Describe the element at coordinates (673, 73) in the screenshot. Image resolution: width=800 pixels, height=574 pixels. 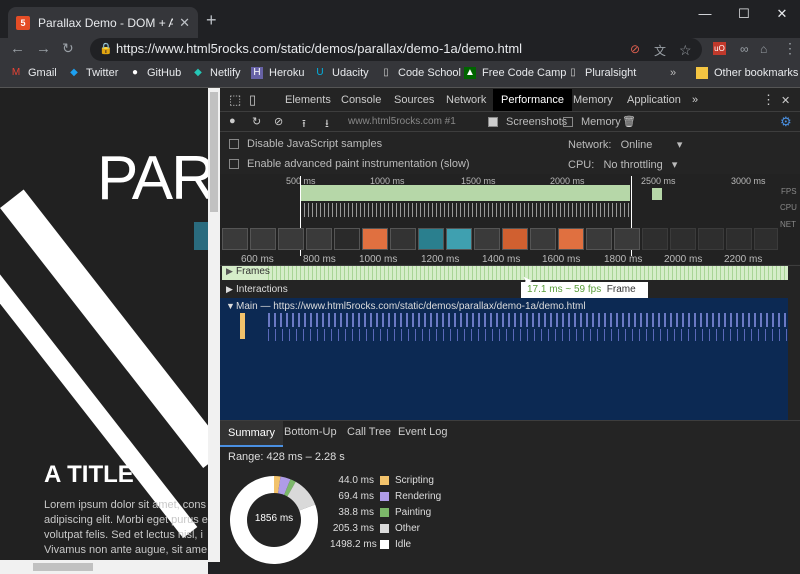
I see `bookmarks-more: »` at that location.